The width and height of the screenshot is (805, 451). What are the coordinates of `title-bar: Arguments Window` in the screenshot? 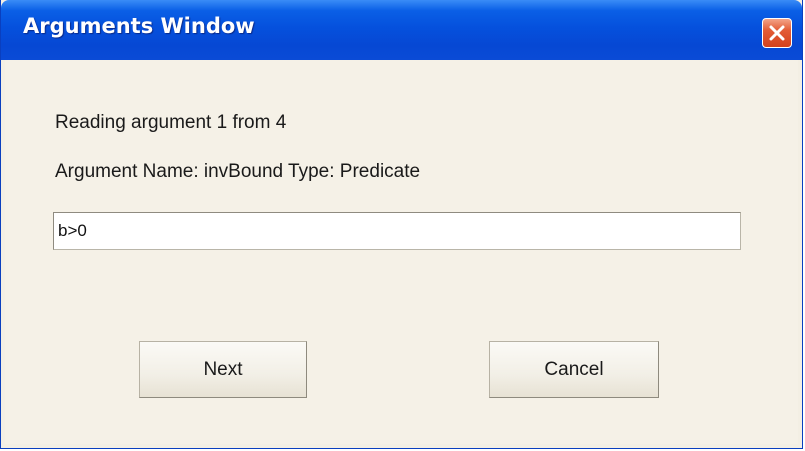 It's located at (401, 30).